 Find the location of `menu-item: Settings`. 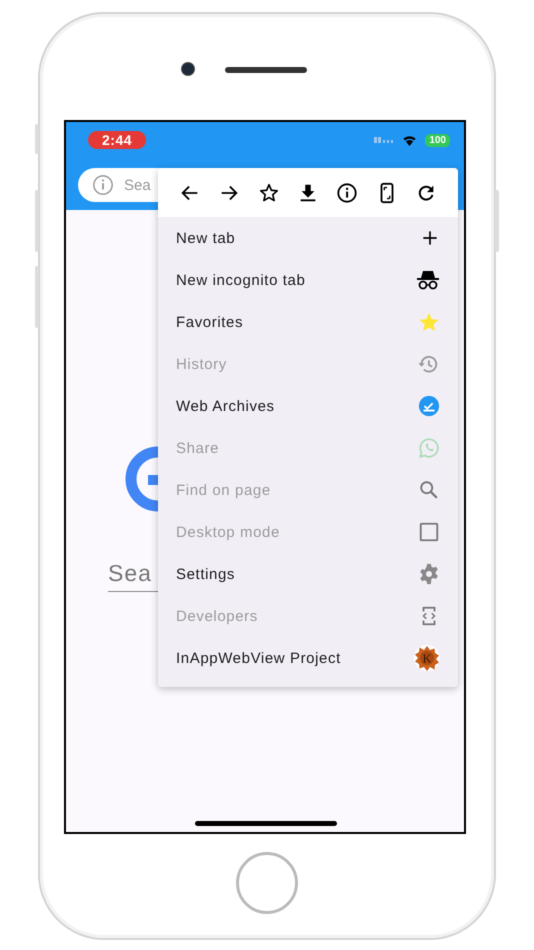

menu-item: Settings is located at coordinates (308, 574).